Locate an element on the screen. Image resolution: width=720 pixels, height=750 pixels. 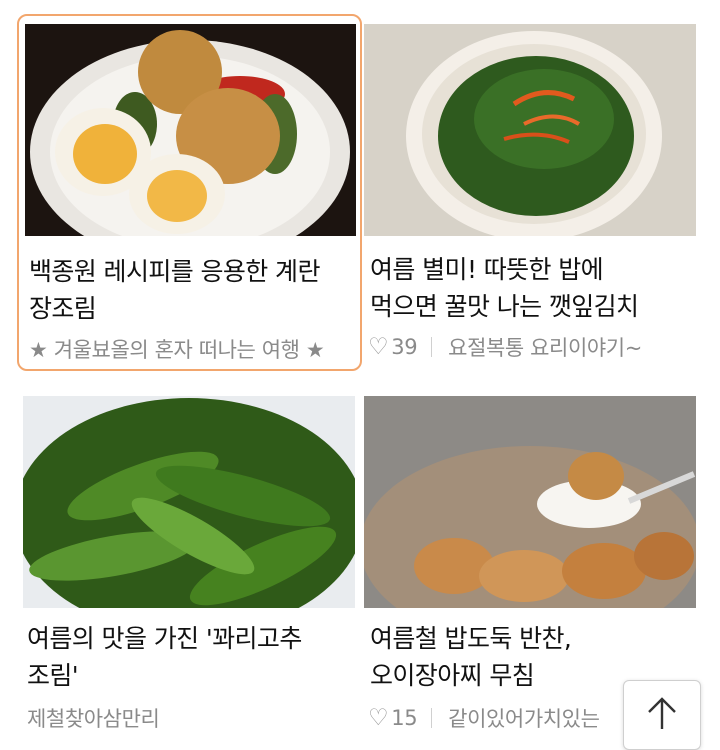
recipe-title: 여름 별미! 따뜻한 밥에 먹으면 꿀맛 나는 깻잎김치 is located at coordinates (520, 288).